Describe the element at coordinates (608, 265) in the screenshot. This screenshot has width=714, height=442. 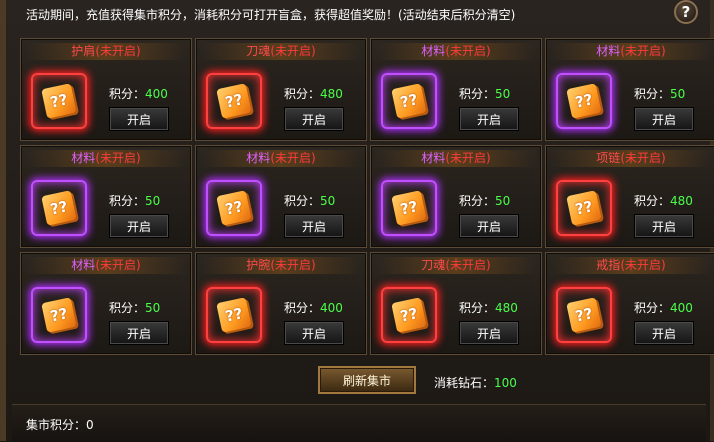
I see `card-item-name: 戒指` at that location.